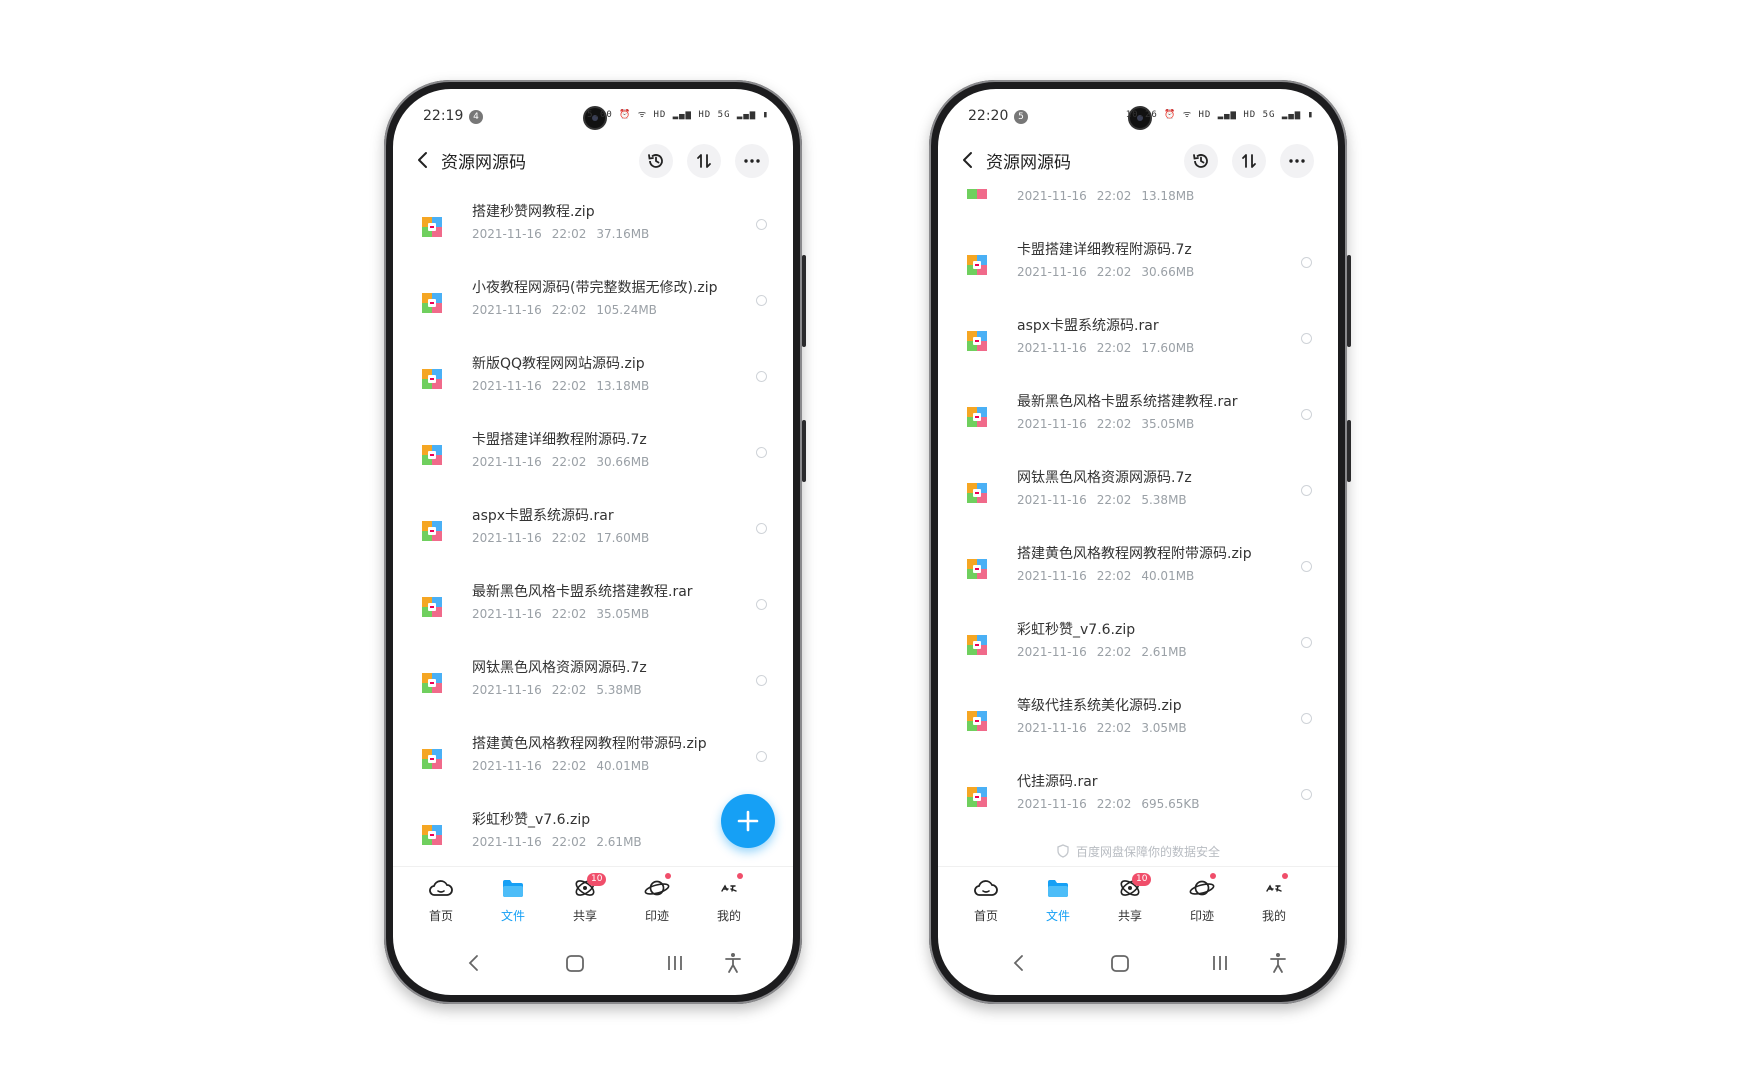 The image size is (1756, 1075). Describe the element at coordinates (1088, 326) in the screenshot. I see `file-name: aspx卡盟系统源码.rar` at that location.